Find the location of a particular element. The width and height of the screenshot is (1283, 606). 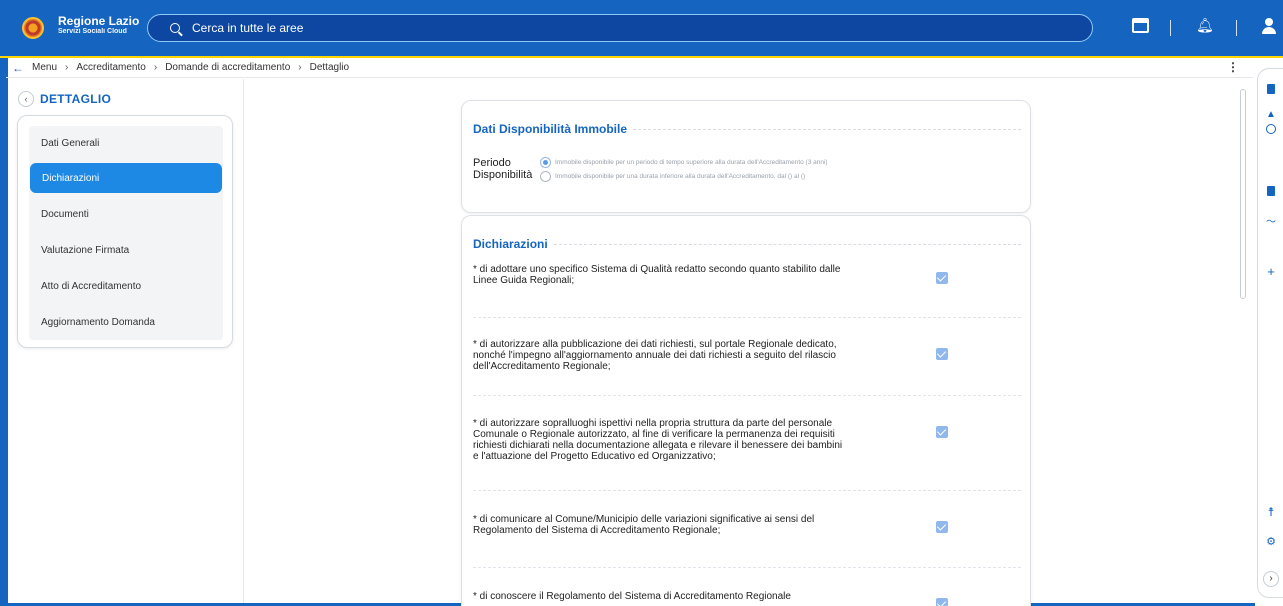

sidebar-item-atto-accreditamento: Atto di Accreditamento is located at coordinates (126, 286).